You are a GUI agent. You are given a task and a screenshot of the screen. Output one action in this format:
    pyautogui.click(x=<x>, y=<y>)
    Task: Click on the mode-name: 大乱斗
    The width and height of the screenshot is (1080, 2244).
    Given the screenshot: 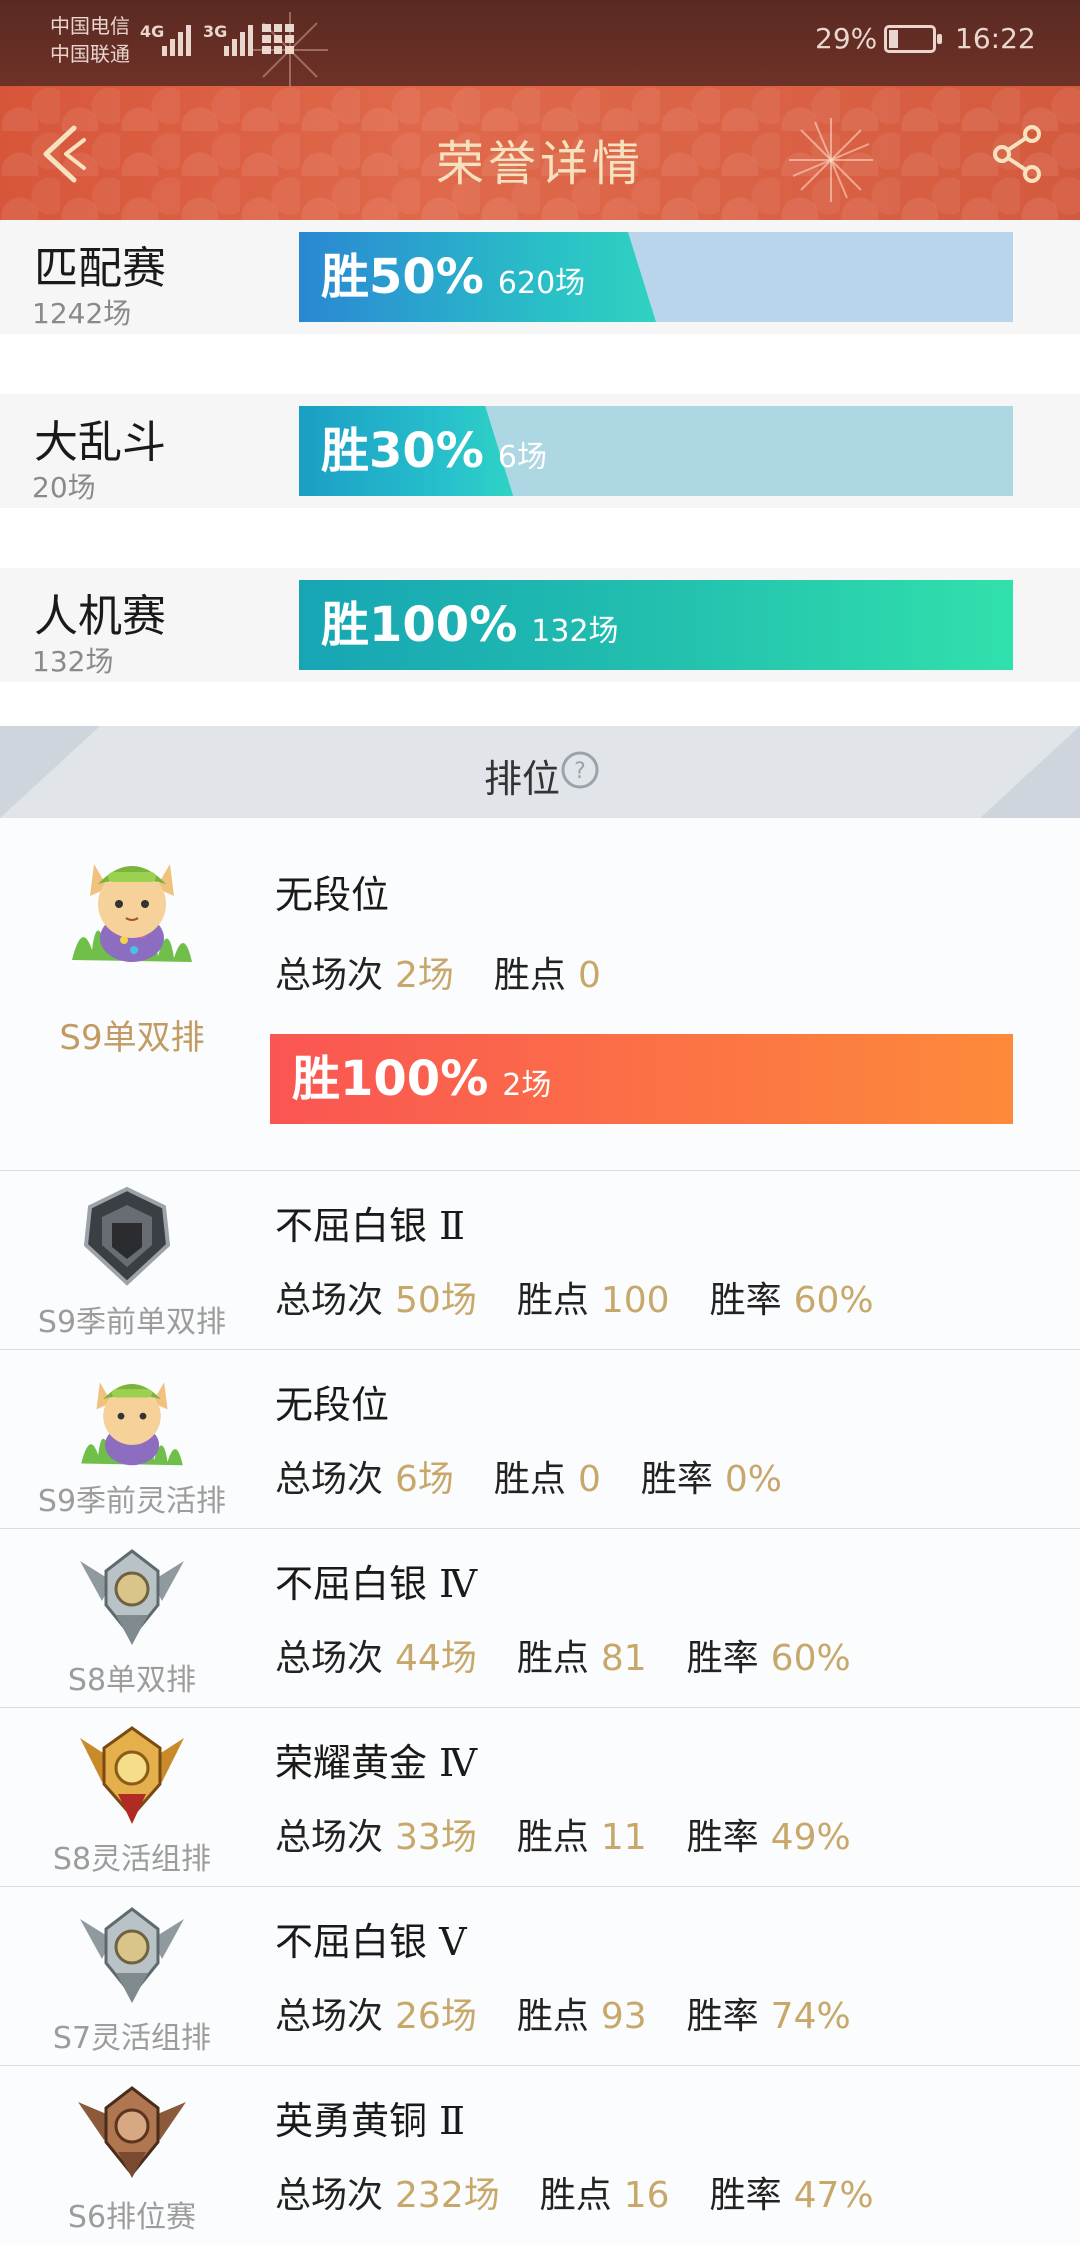 What is the action you would take?
    pyautogui.click(x=100, y=442)
    